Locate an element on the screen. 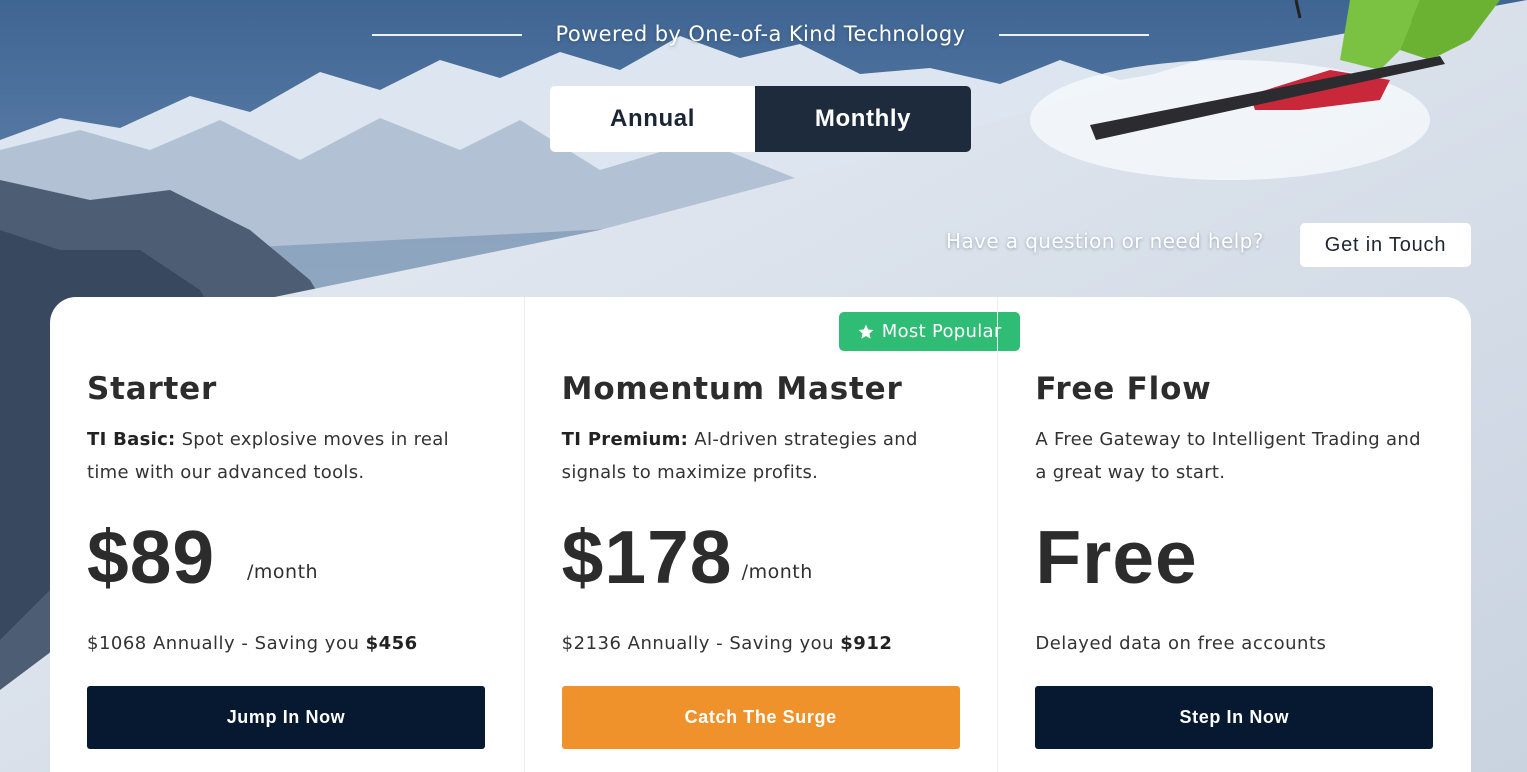 This screenshot has width=1527, height=772. most-popular-badge: Most Popular is located at coordinates (929, 331).